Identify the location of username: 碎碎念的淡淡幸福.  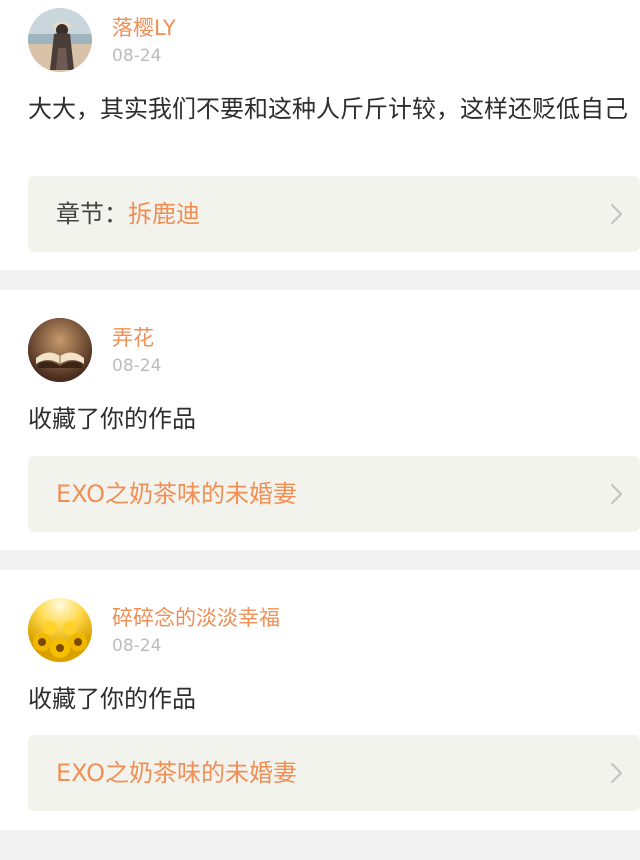
(196, 617).